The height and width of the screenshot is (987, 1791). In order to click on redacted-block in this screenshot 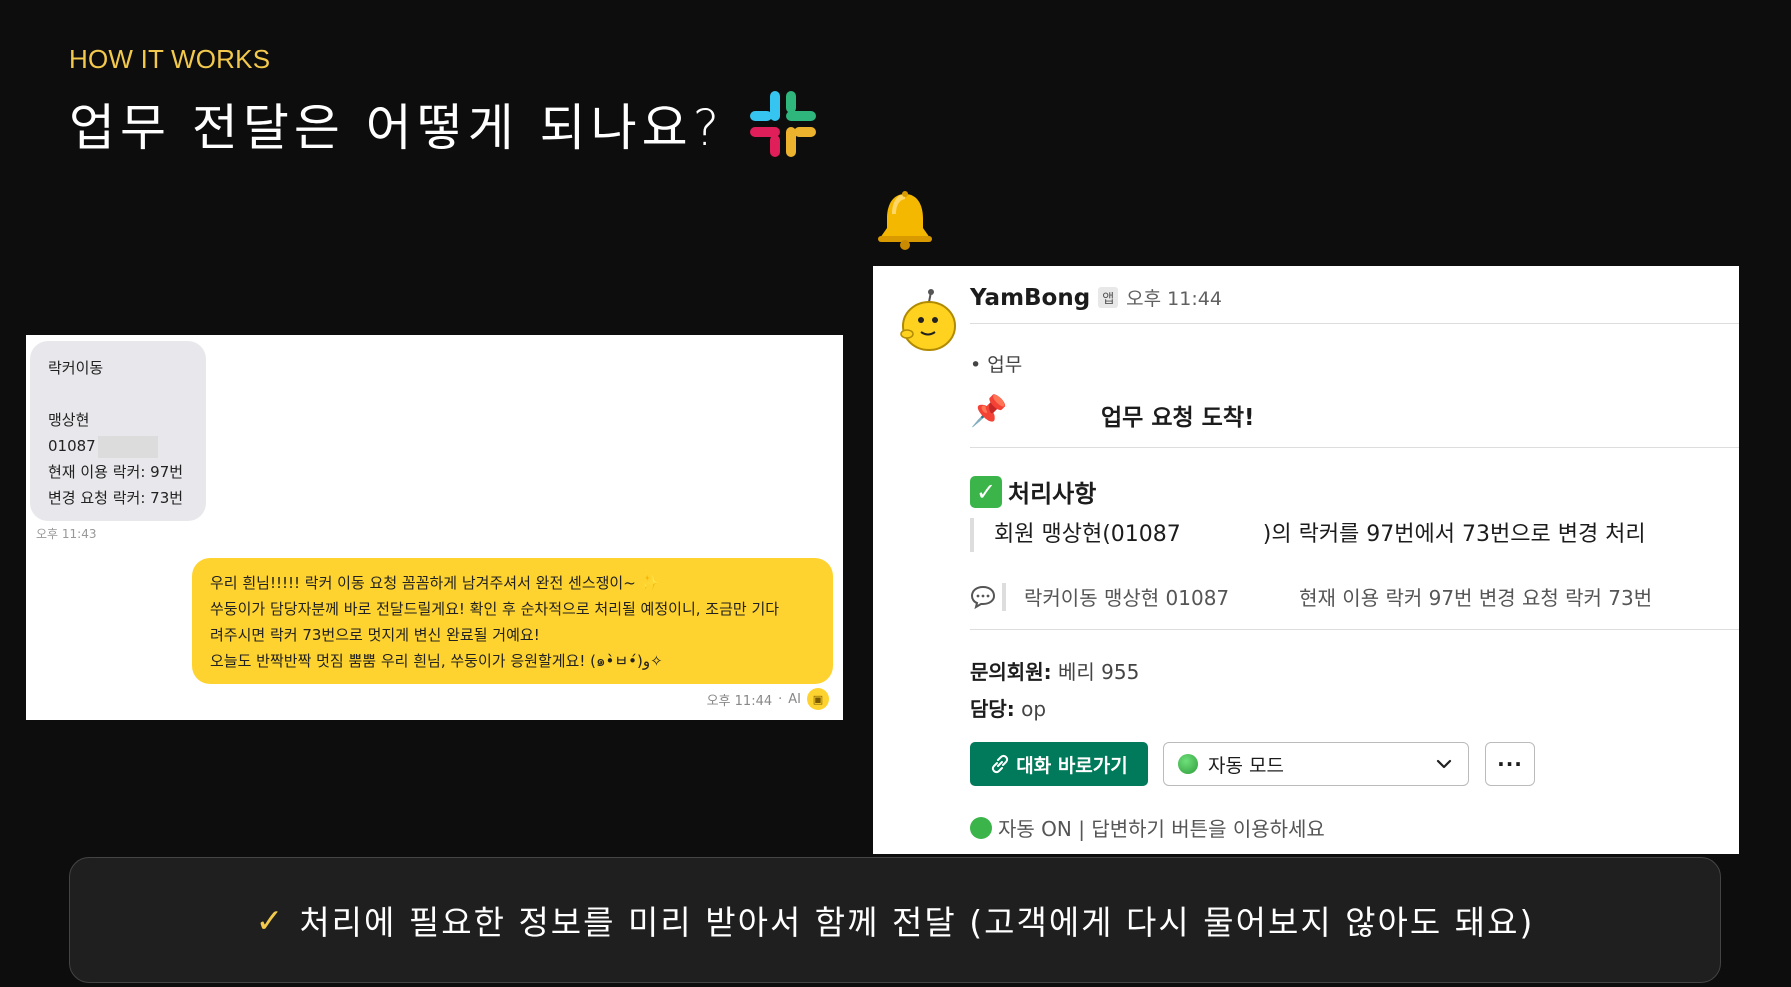, I will do `click(127, 446)`.